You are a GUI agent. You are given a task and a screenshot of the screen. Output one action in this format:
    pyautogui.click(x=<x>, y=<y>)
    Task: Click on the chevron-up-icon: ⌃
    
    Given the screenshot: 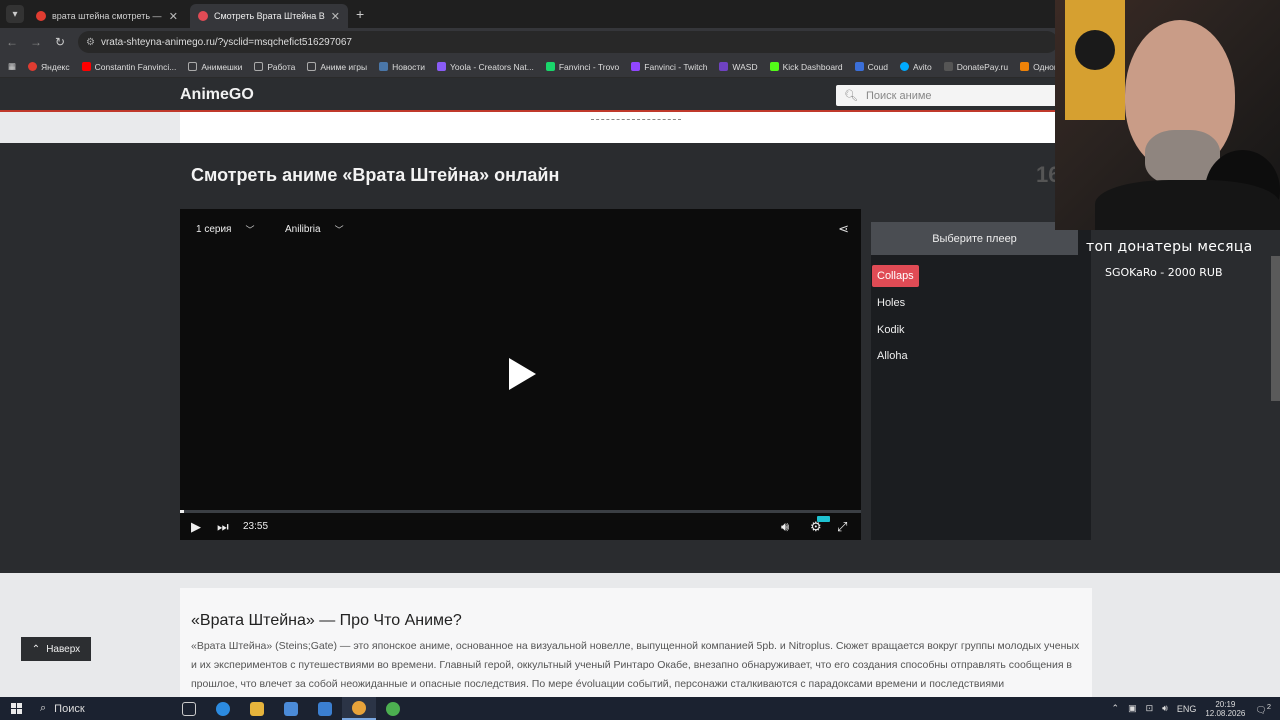 What is the action you would take?
    pyautogui.click(x=36, y=649)
    